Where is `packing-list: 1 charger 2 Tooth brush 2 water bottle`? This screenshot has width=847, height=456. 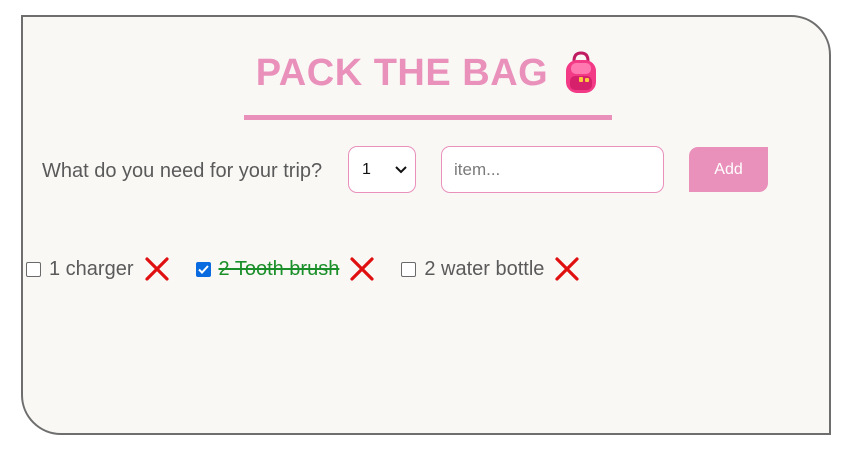
packing-list: 1 charger 2 Tooth brush 2 water bottle is located at coordinates (316, 269).